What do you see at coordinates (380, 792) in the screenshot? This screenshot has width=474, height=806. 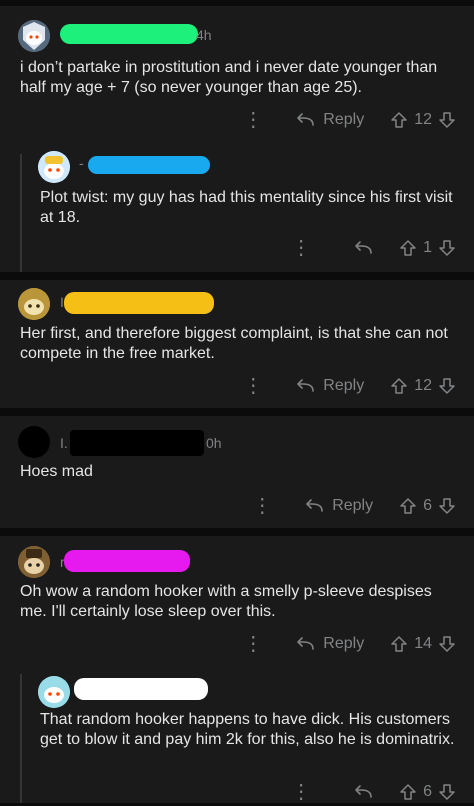 I see `comment-actions: ⋮ 6` at bounding box center [380, 792].